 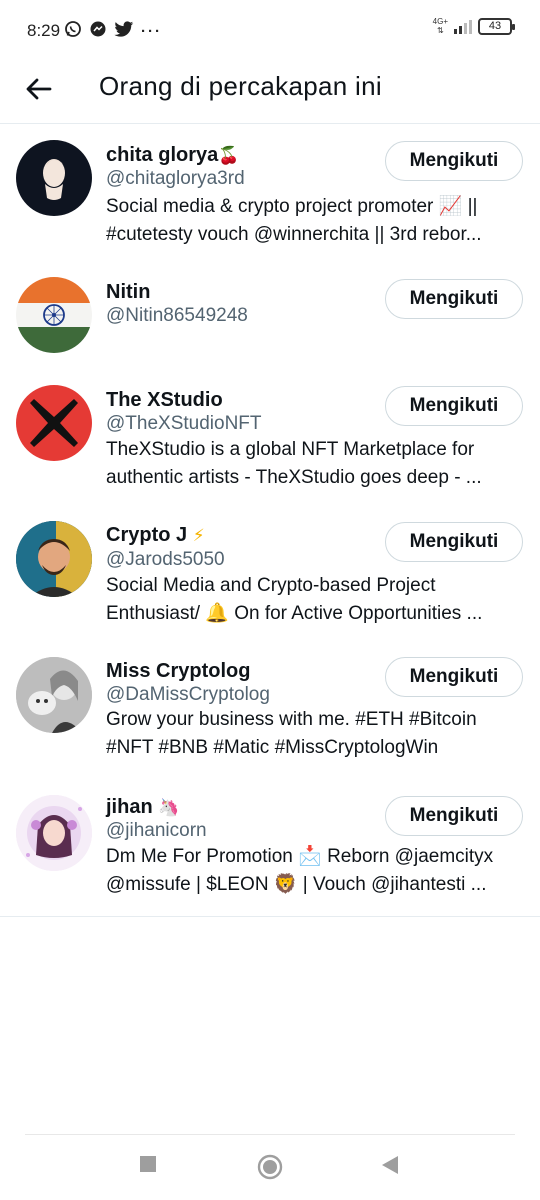 I want to click on nav-divider, so click(x=270, y=1134).